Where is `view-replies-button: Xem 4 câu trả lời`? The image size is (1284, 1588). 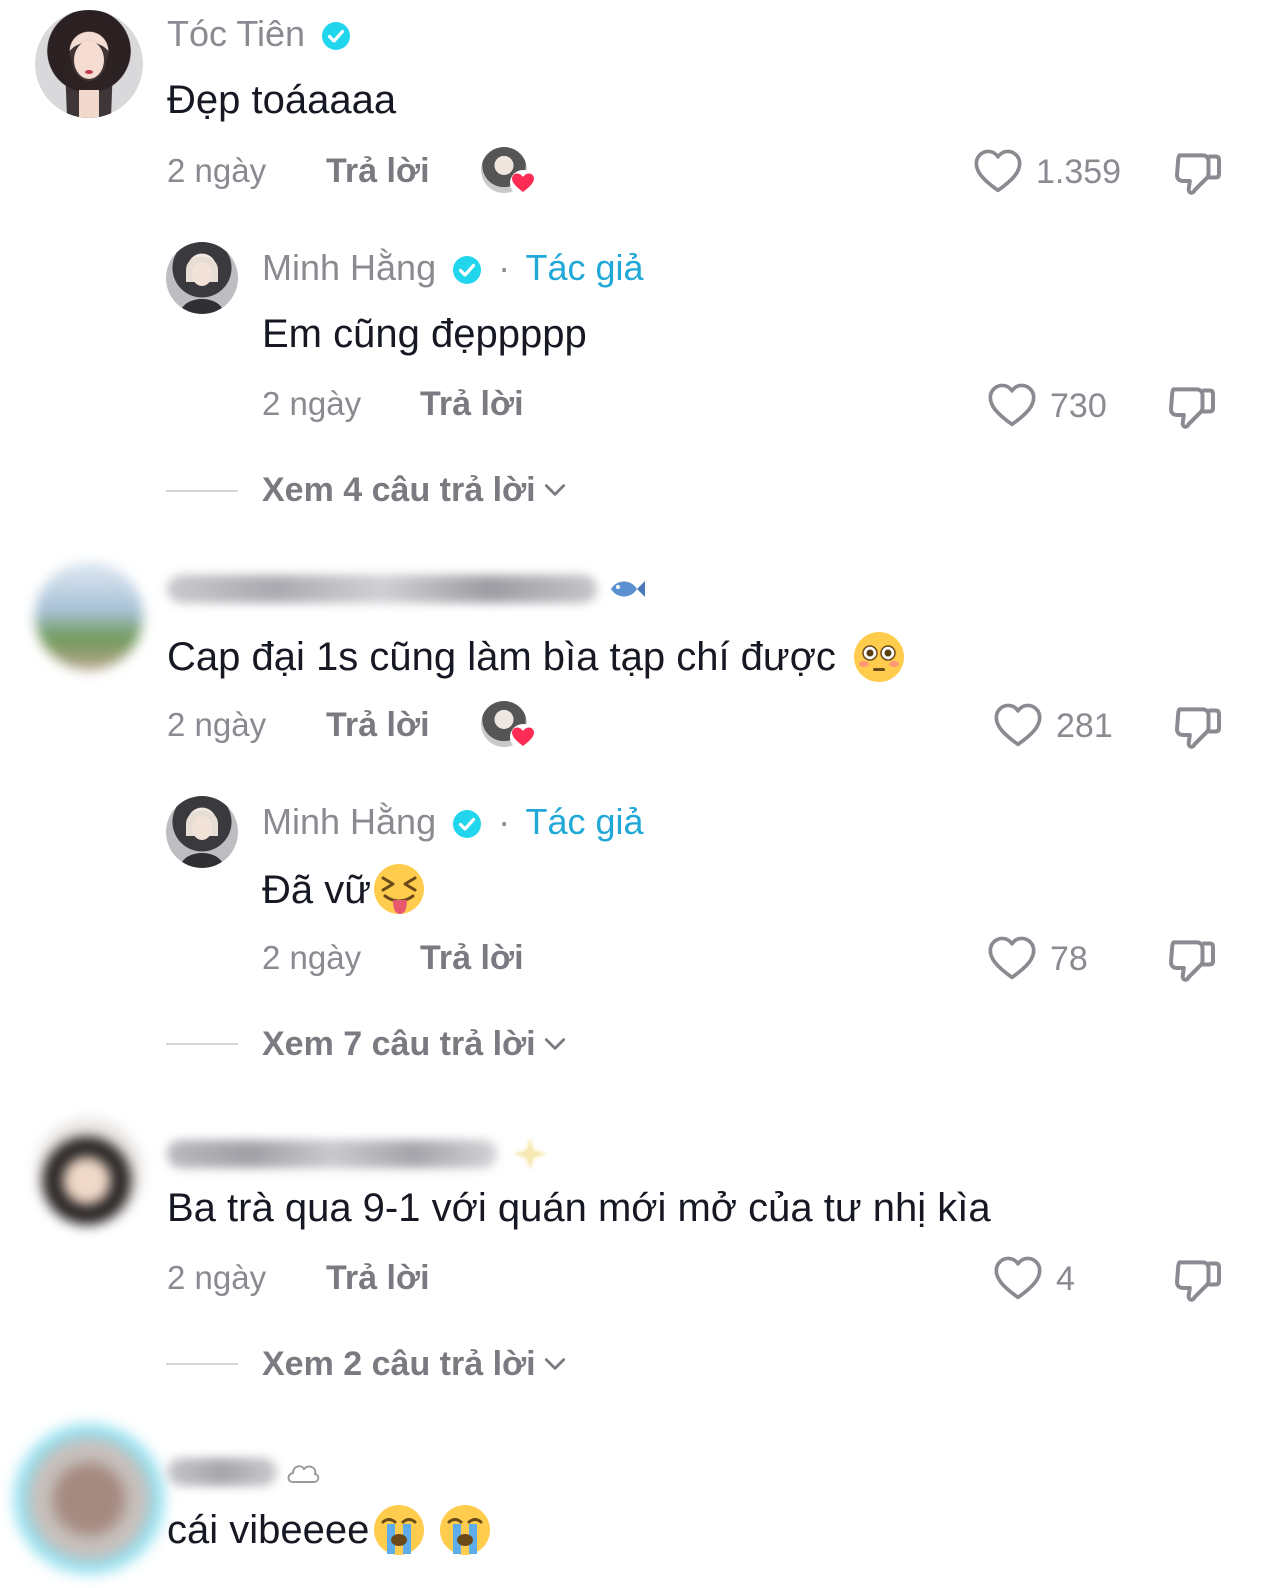
view-replies-button: Xem 4 câu trả lời is located at coordinates (415, 490).